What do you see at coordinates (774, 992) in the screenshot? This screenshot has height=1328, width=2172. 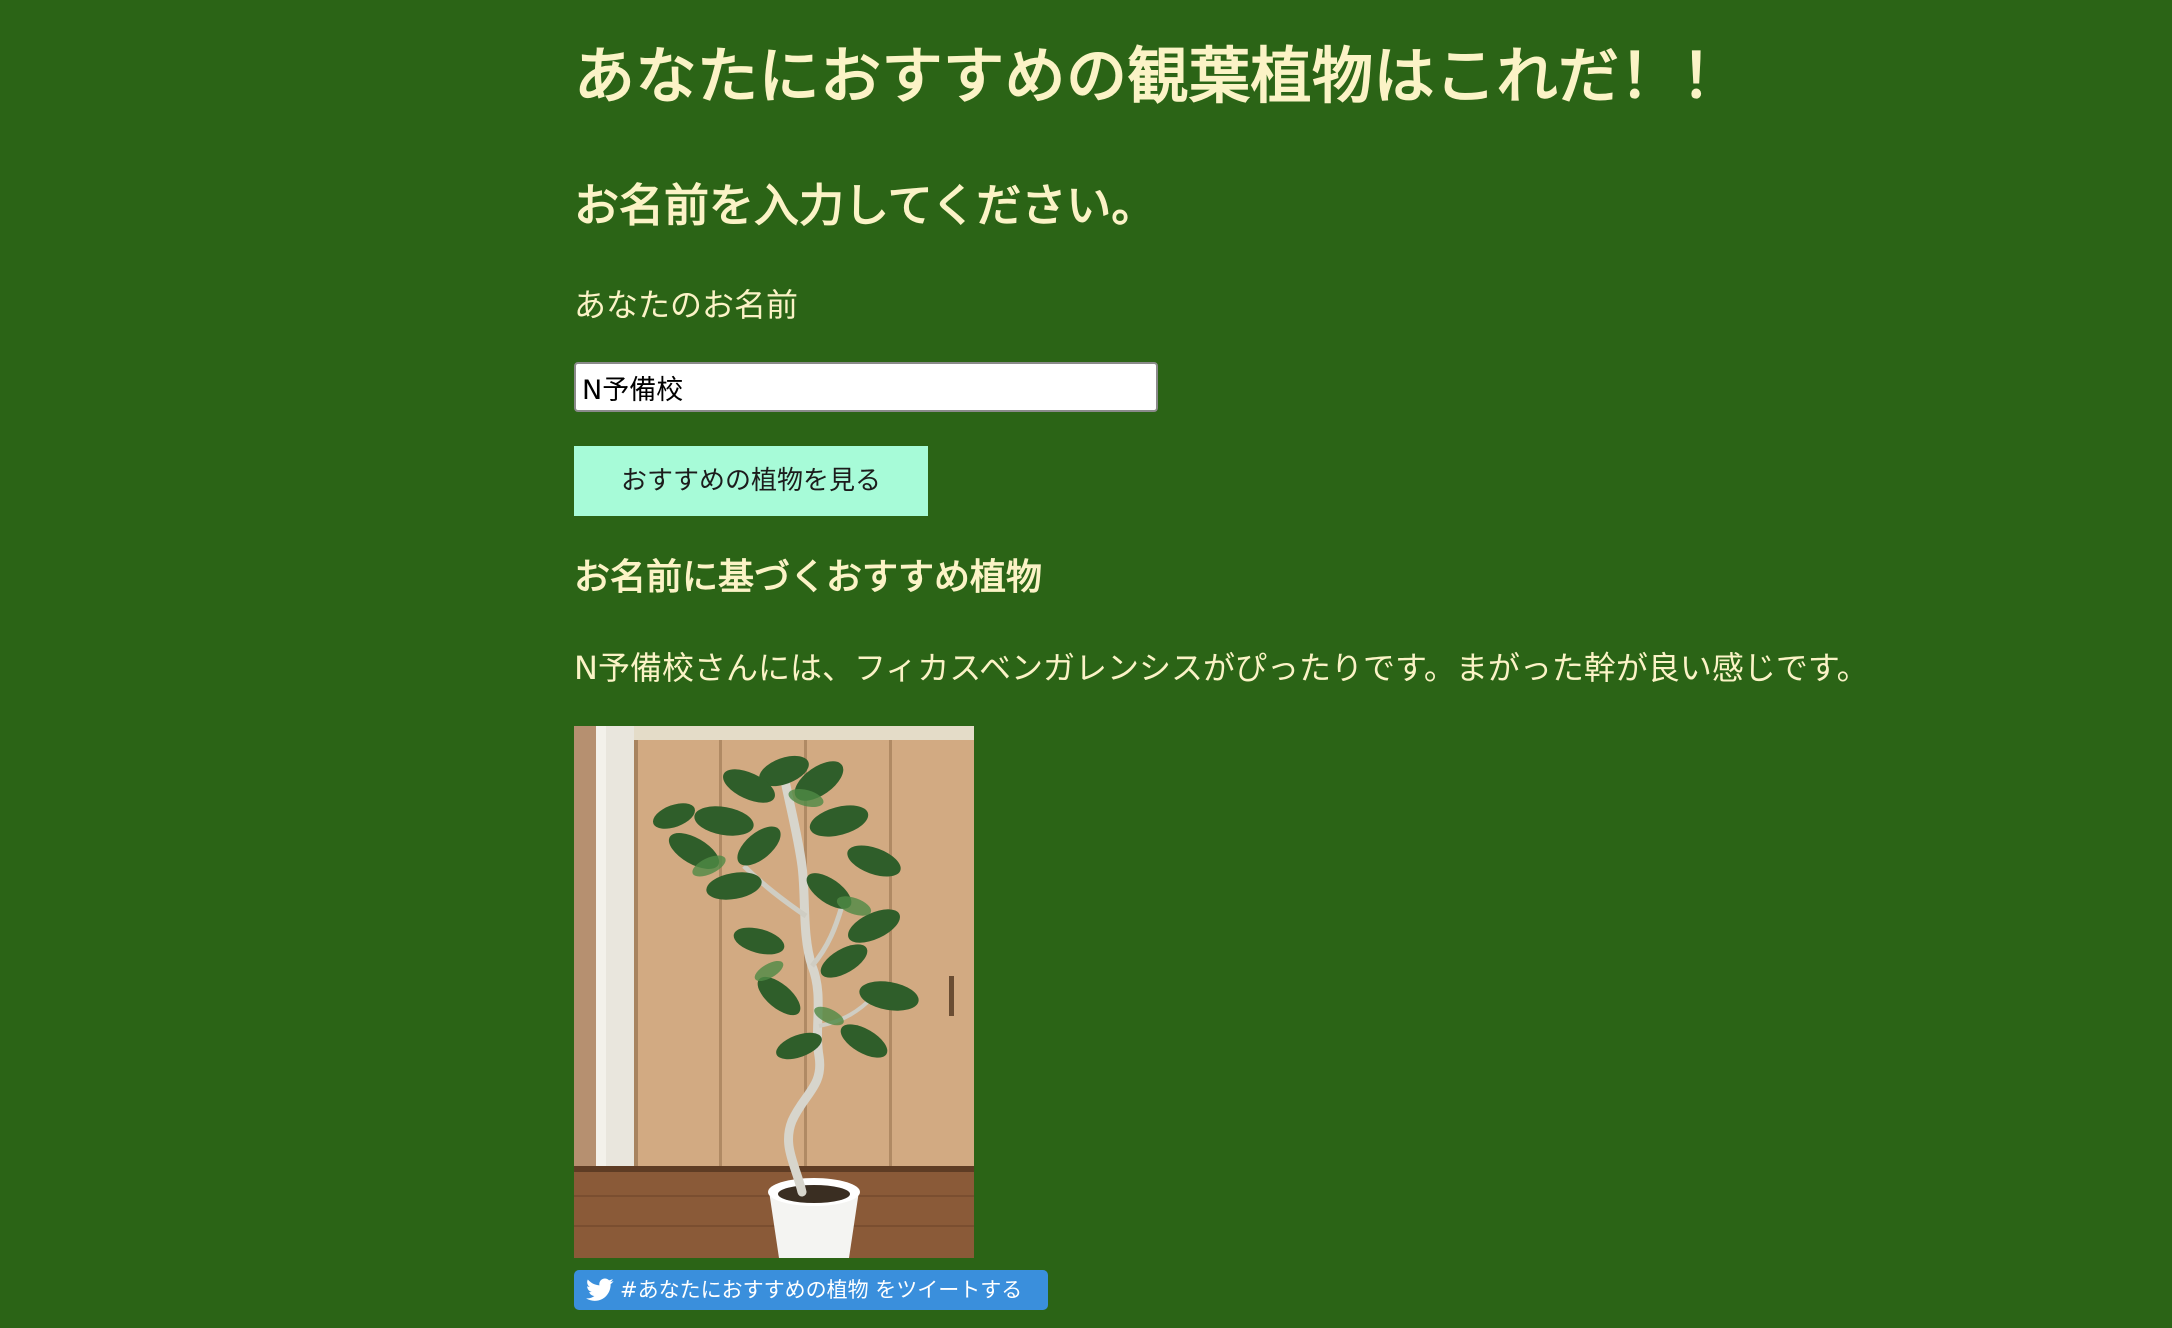 I see `plant-image` at bounding box center [774, 992].